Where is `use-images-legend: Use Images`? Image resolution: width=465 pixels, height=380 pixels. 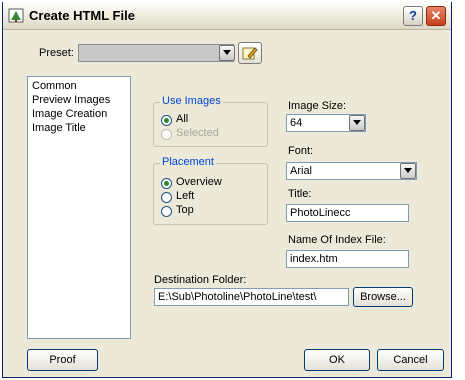 use-images-legend: Use Images is located at coordinates (191, 101).